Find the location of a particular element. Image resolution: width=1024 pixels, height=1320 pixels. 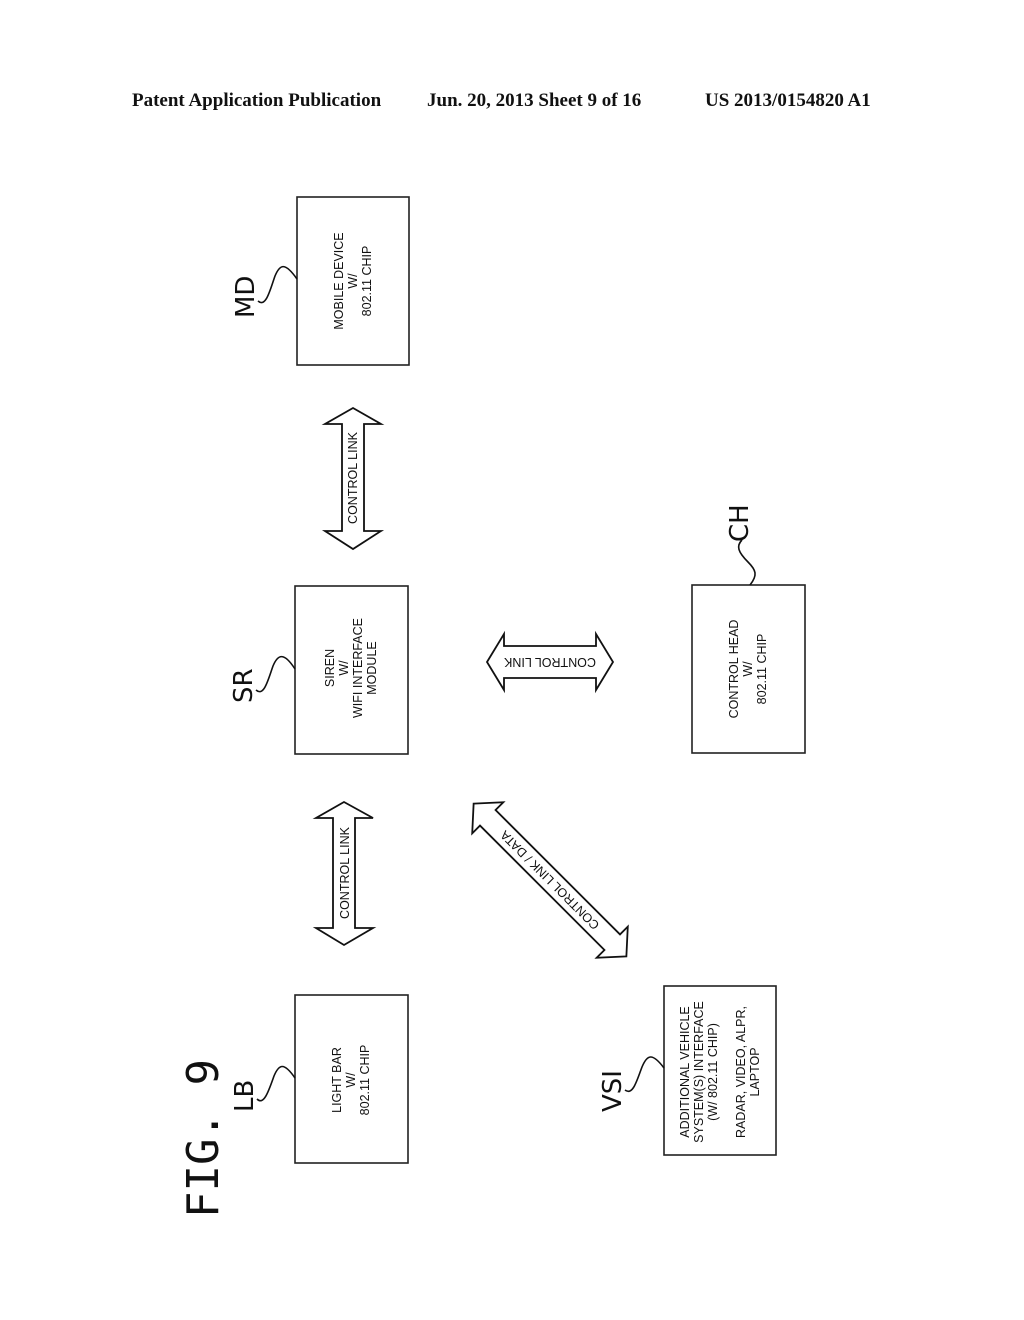

sr-ch-link-label: CONTROL LINK is located at coordinates (549, 662).